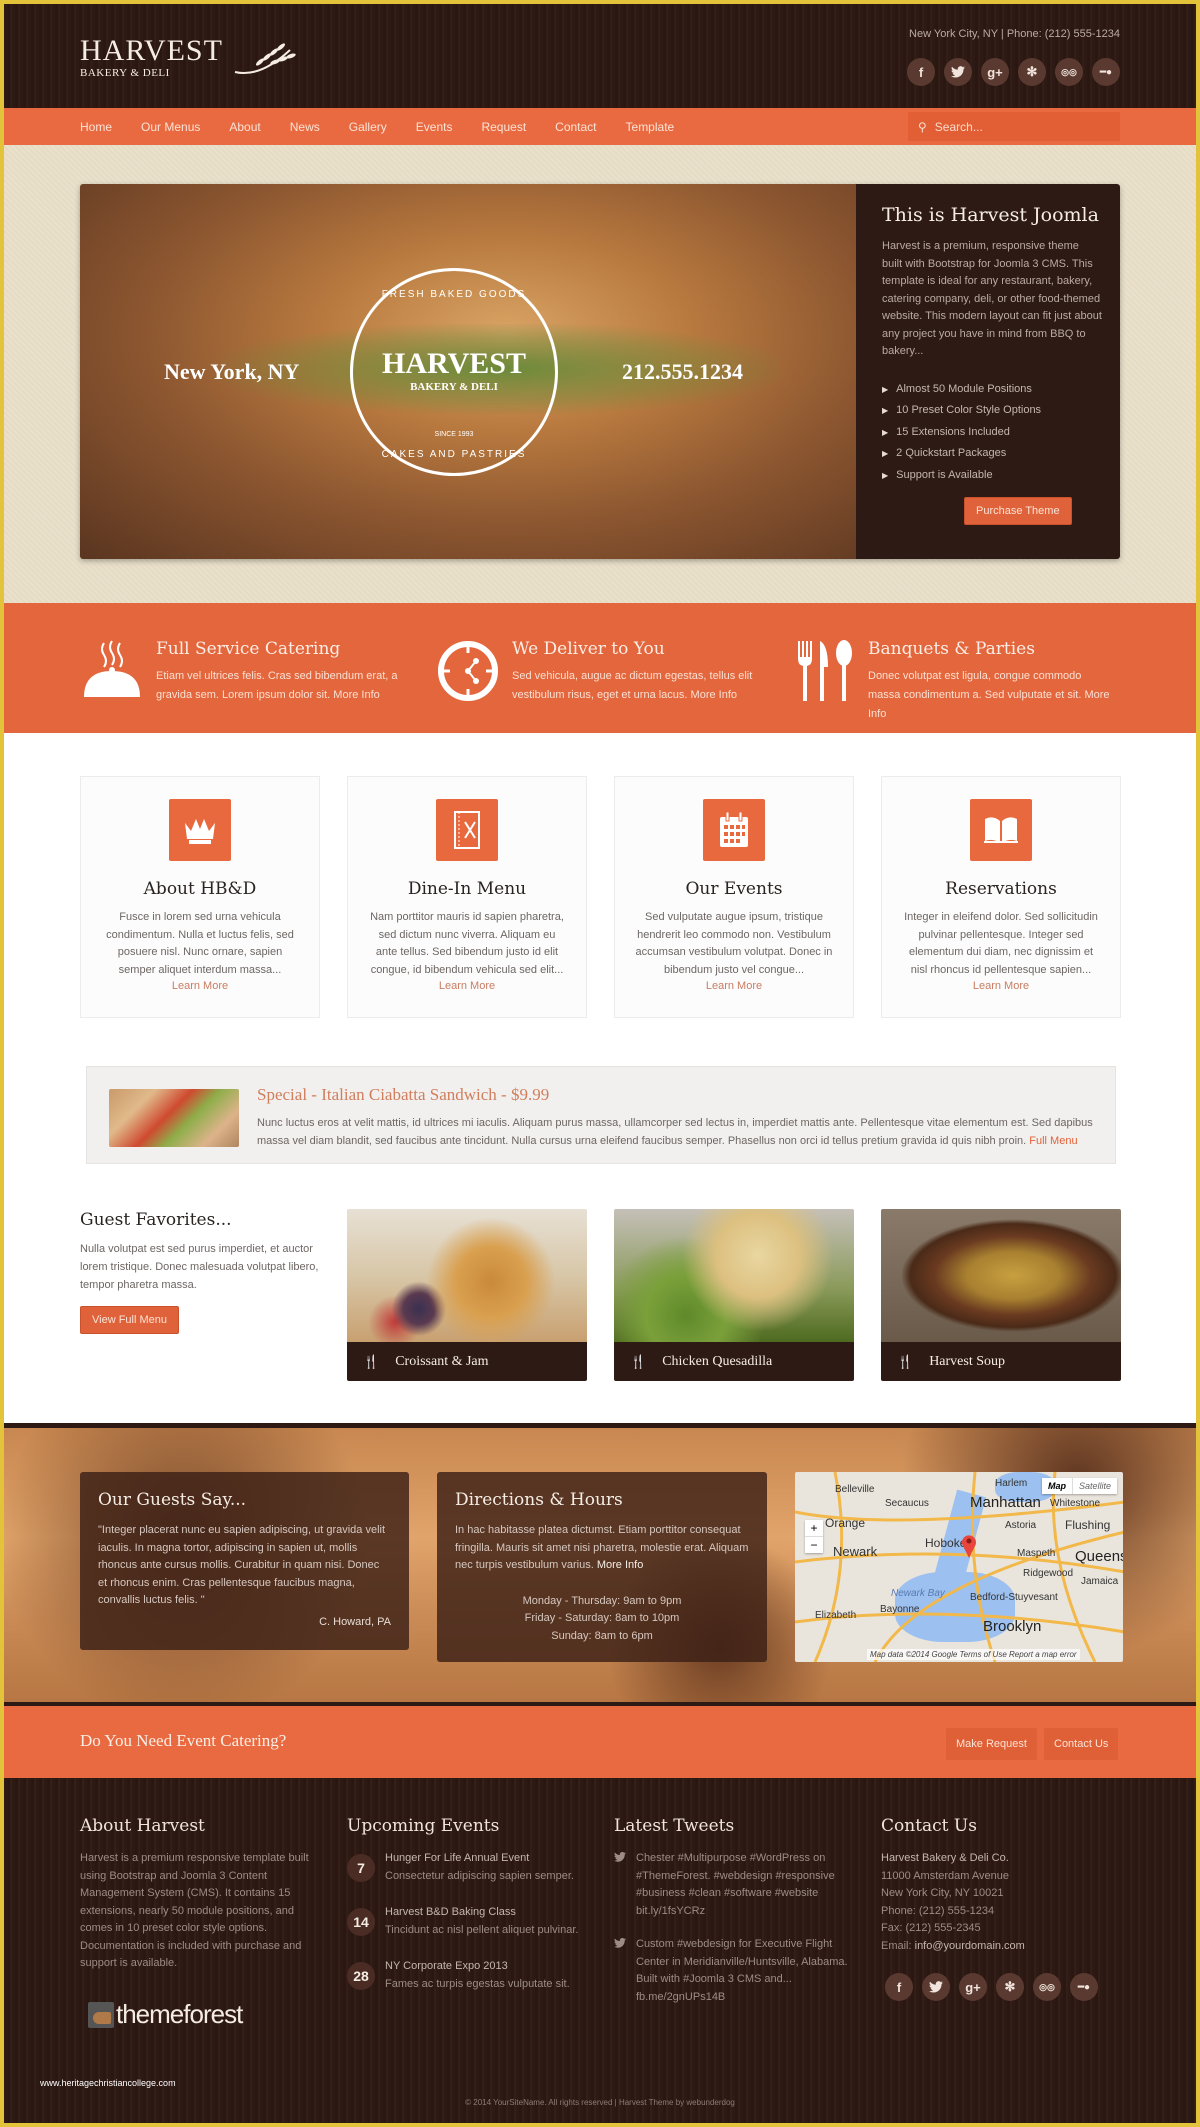 The image size is (1200, 2127). I want to click on full-menu-link: Full Menu, so click(1053, 1141).